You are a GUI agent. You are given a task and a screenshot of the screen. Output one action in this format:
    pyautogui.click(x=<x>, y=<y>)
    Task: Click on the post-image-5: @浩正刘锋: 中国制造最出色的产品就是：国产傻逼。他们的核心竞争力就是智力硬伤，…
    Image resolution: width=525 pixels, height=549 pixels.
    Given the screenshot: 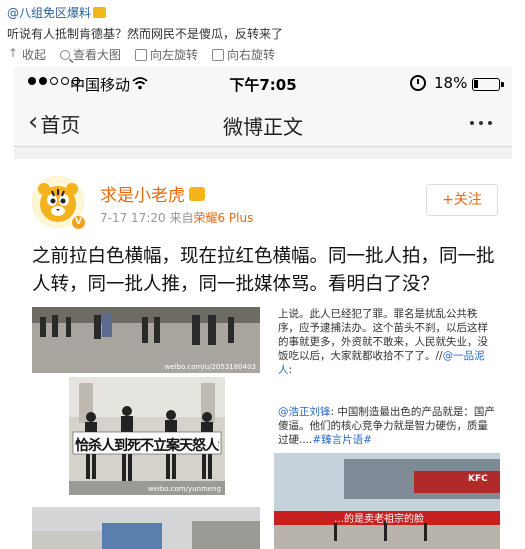 What is the action you would take?
    pyautogui.click(x=387, y=477)
    